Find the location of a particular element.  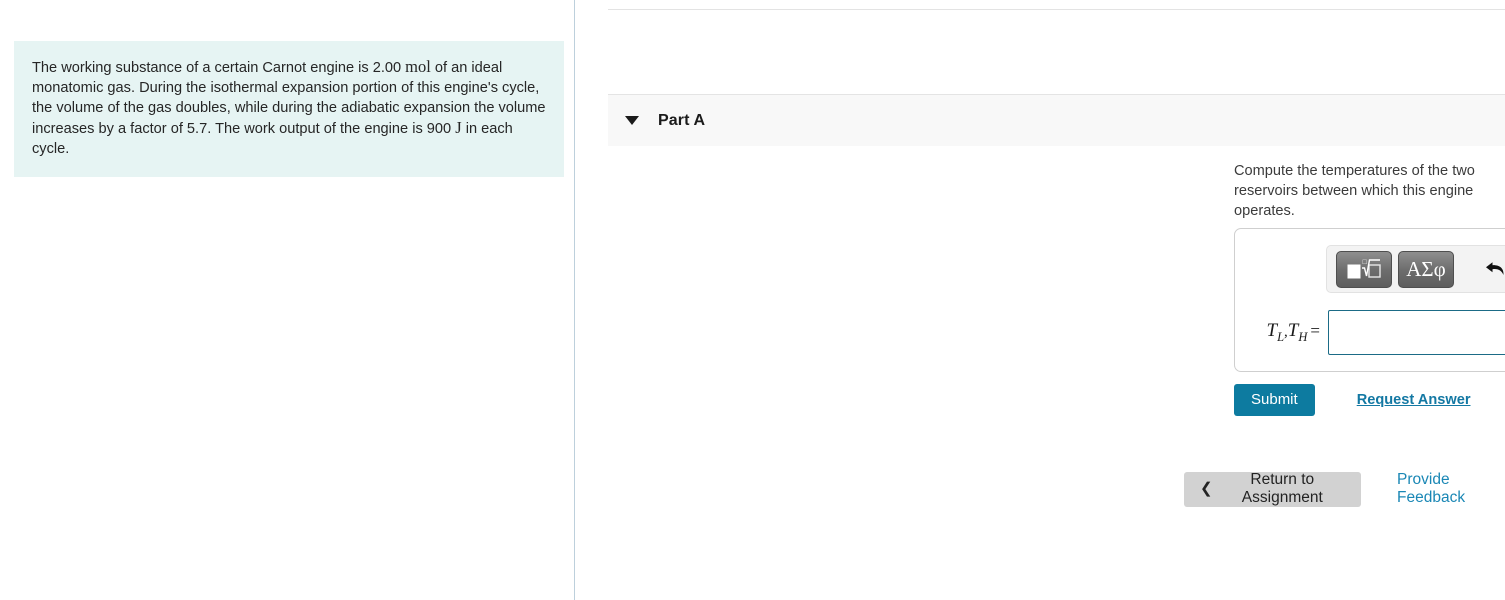

answer-input-row: TL,TH= K is located at coordinates (1370, 332).